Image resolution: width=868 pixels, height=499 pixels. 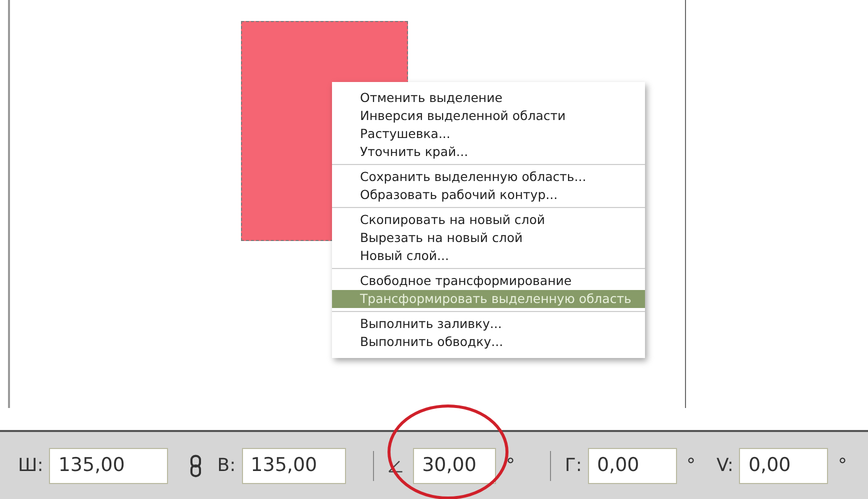 What do you see at coordinates (488, 98) in the screenshot?
I see `menu-item: Отменить выделение` at bounding box center [488, 98].